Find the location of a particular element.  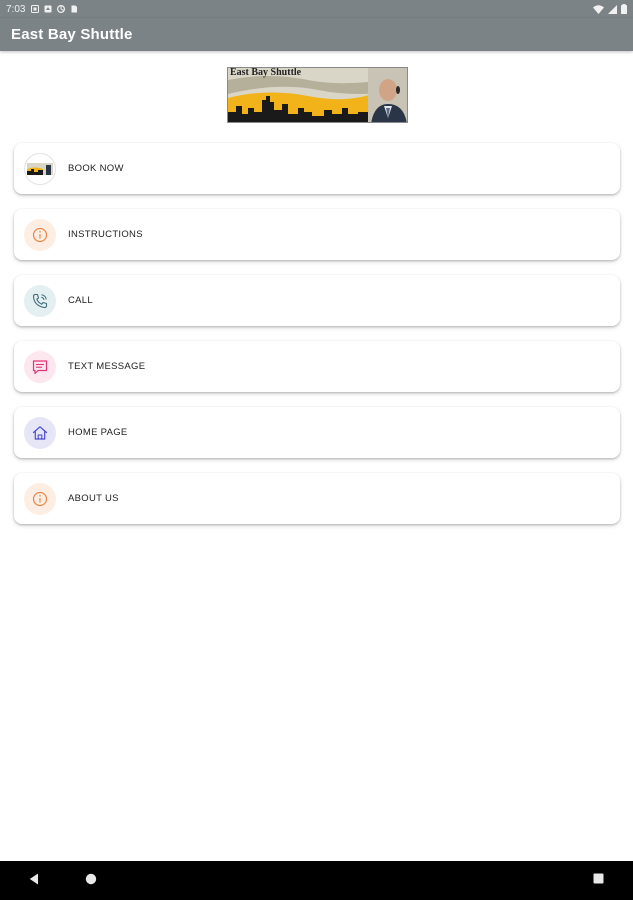

east-bay-shuttle-logo: East Bay Shuttle is located at coordinates (317, 95).